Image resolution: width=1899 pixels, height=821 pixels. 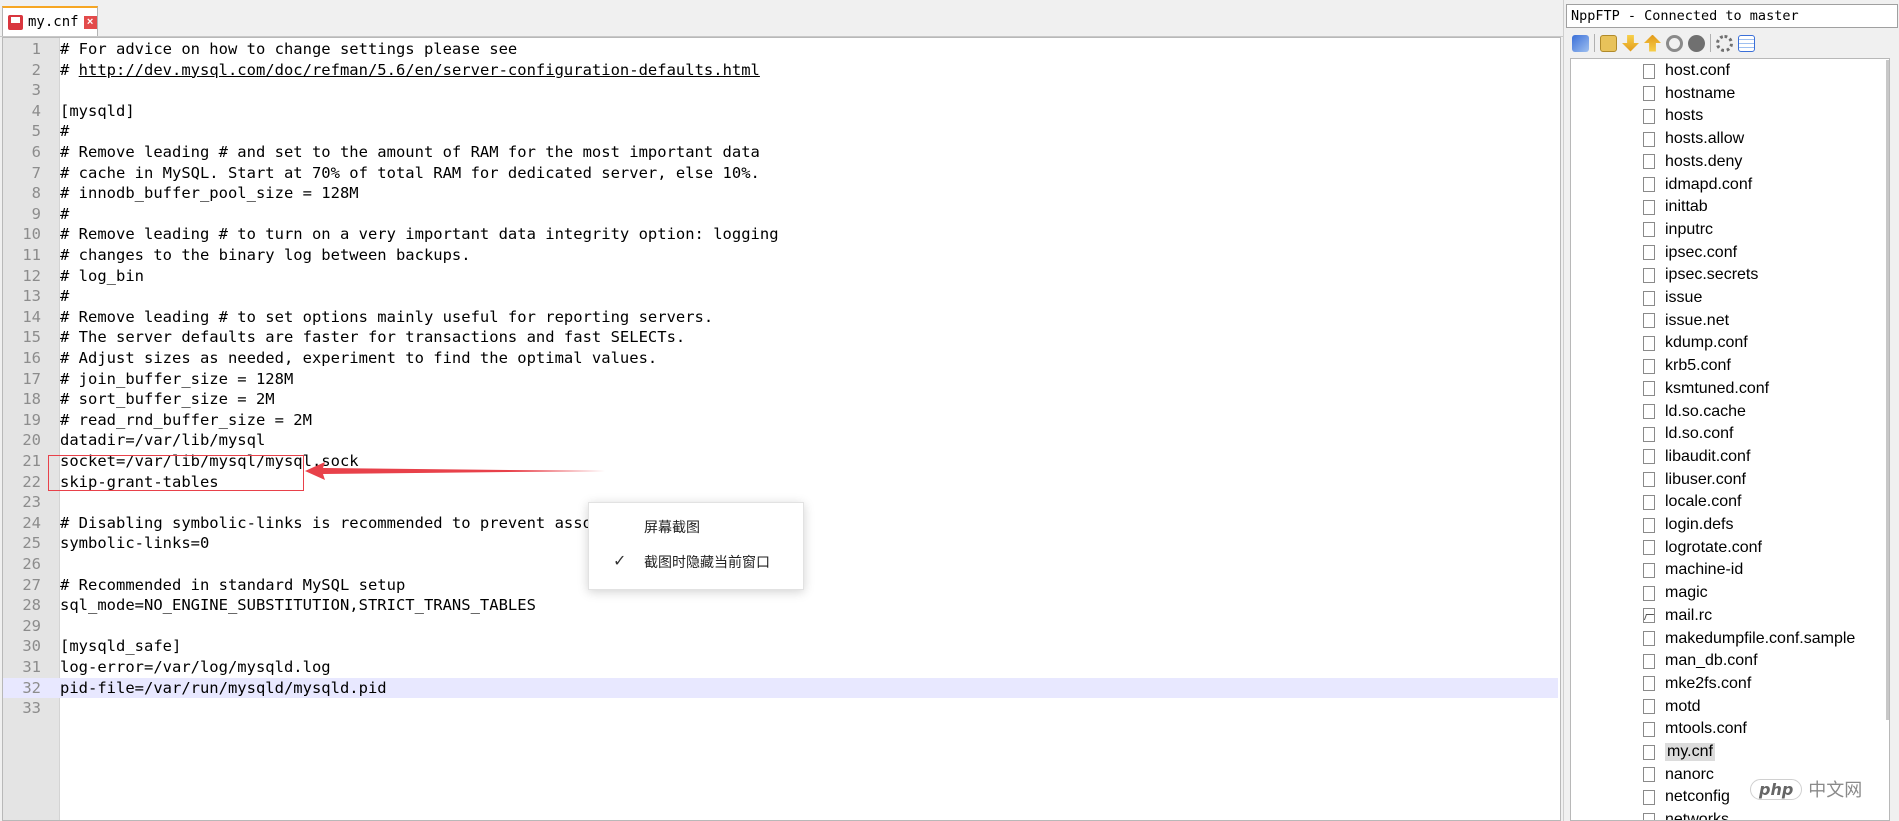 I want to click on ftp-file-item: netconfig, so click(x=1686, y=797).